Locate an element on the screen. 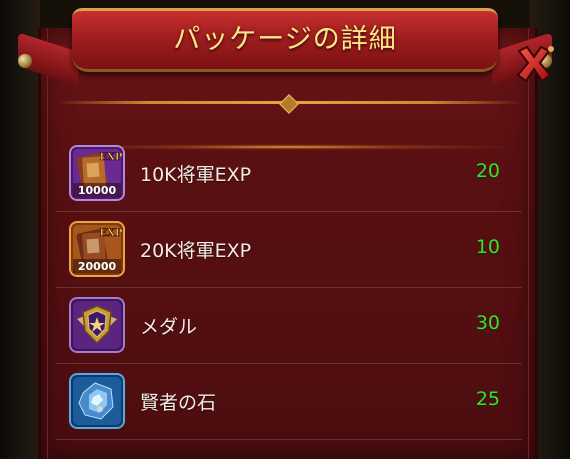 Image resolution: width=570 pixels, height=459 pixels. medal-icon is located at coordinates (97, 325).